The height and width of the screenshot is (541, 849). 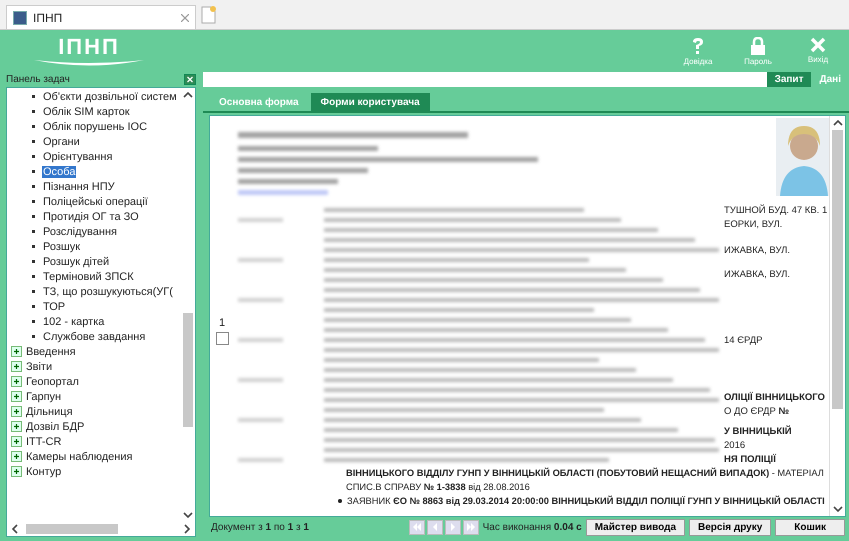 I want to click on tree-item: 102 - картка, so click(x=94, y=321).